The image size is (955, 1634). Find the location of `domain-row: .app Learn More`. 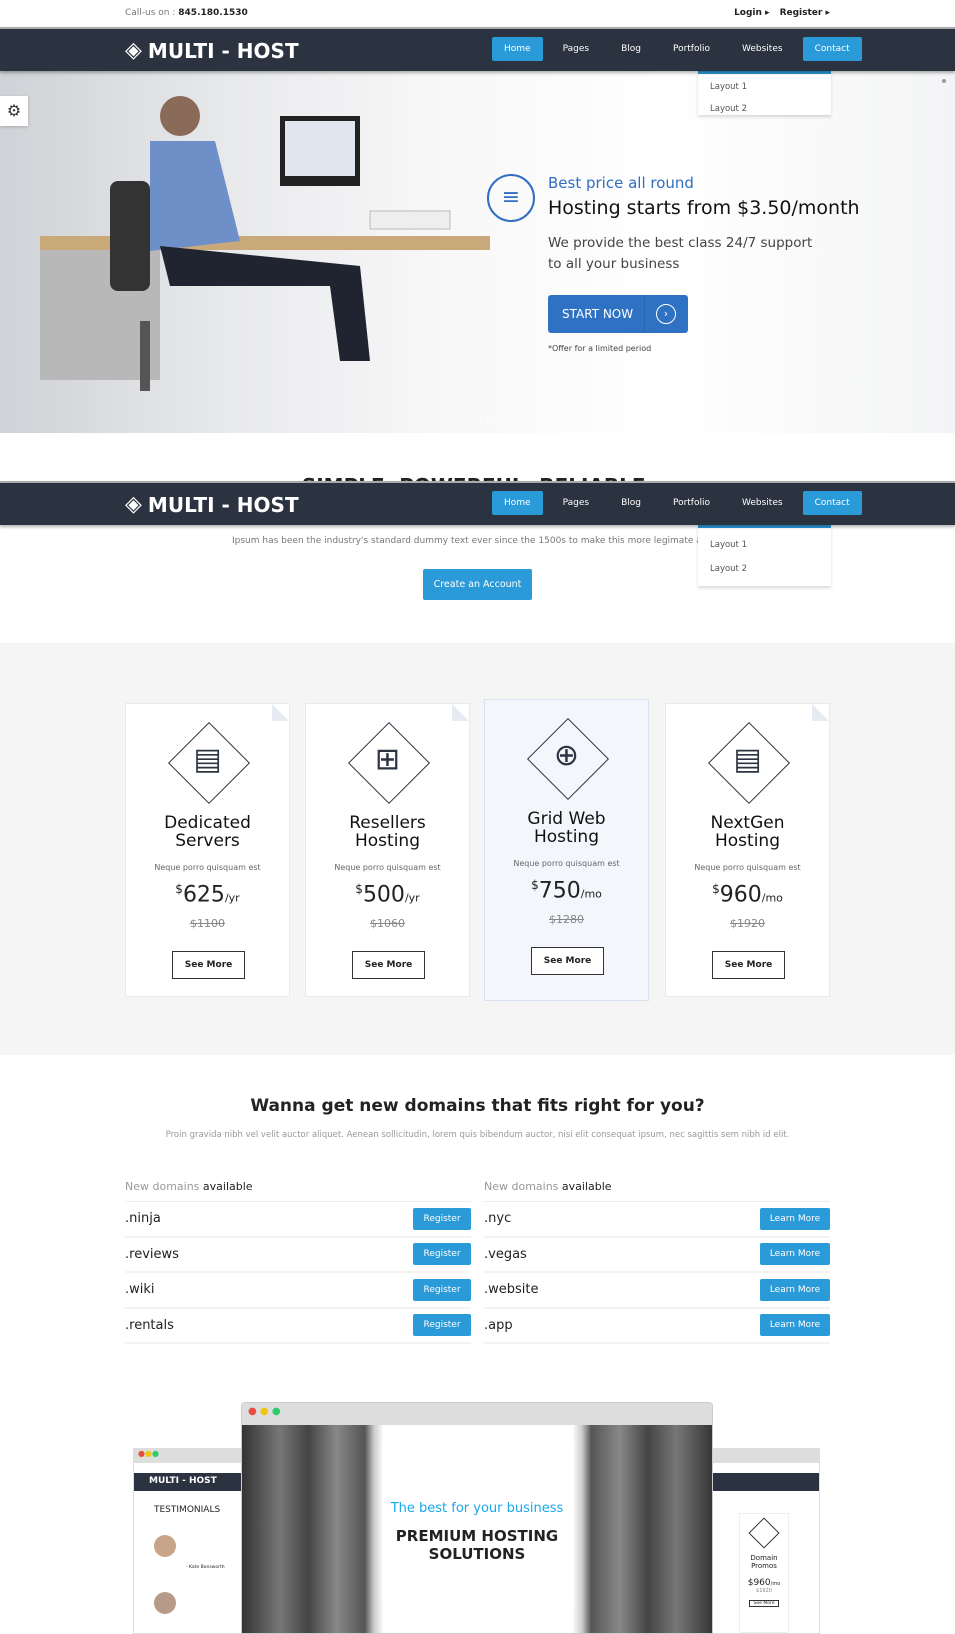

domain-row: .app Learn More is located at coordinates (657, 1326).